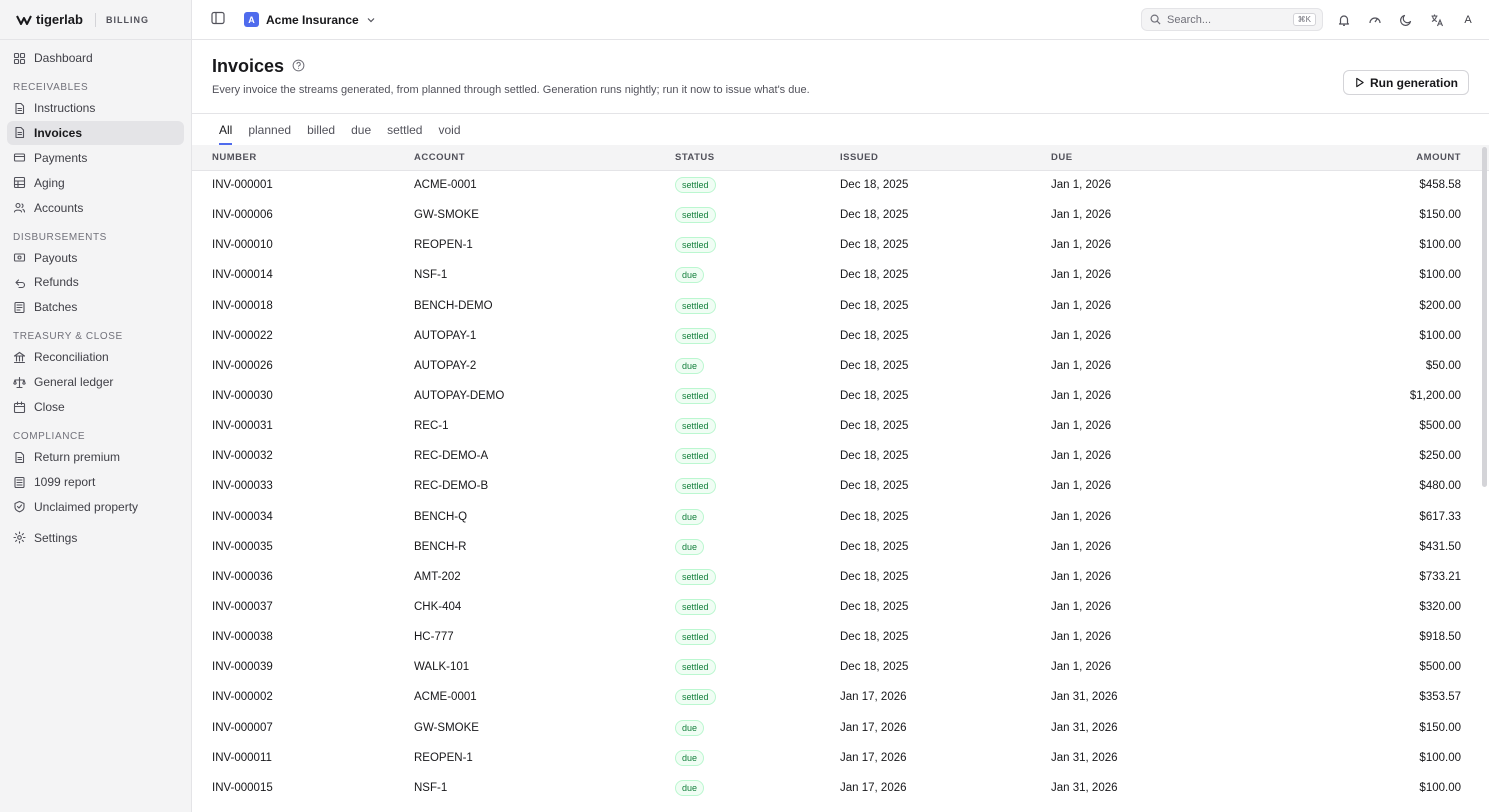 The image size is (1489, 812). I want to click on column-header-account: ACCOUNT, so click(544, 158).